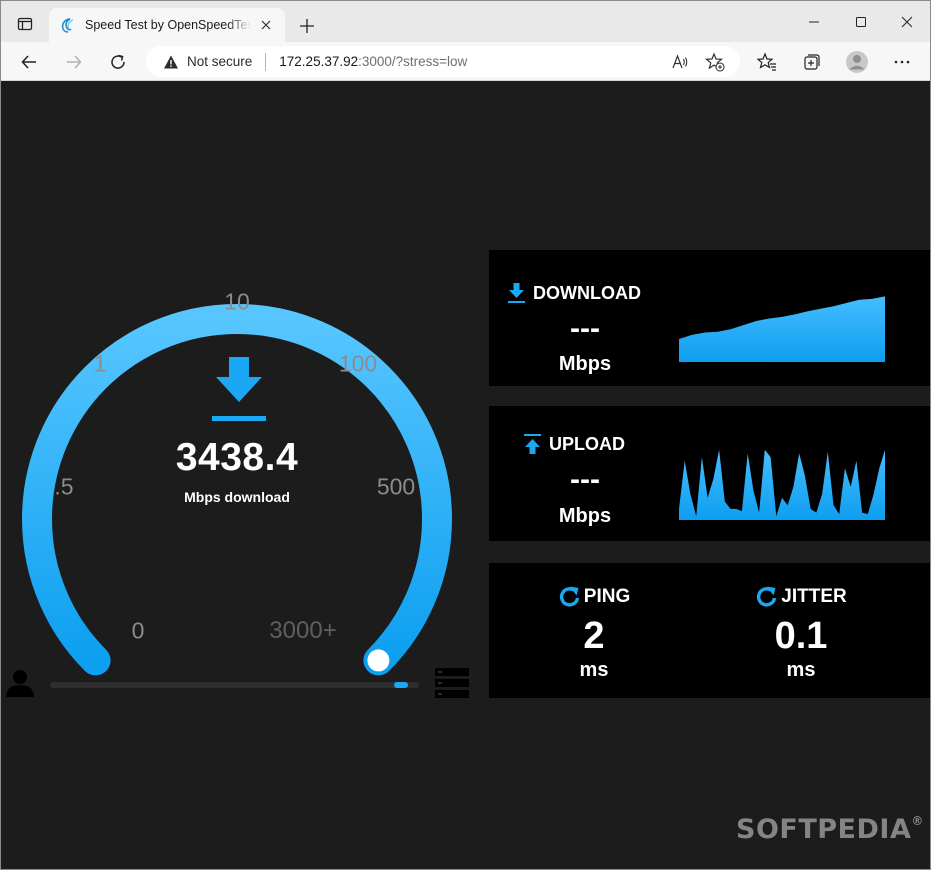  I want to click on settings-menu-button, so click(902, 62).